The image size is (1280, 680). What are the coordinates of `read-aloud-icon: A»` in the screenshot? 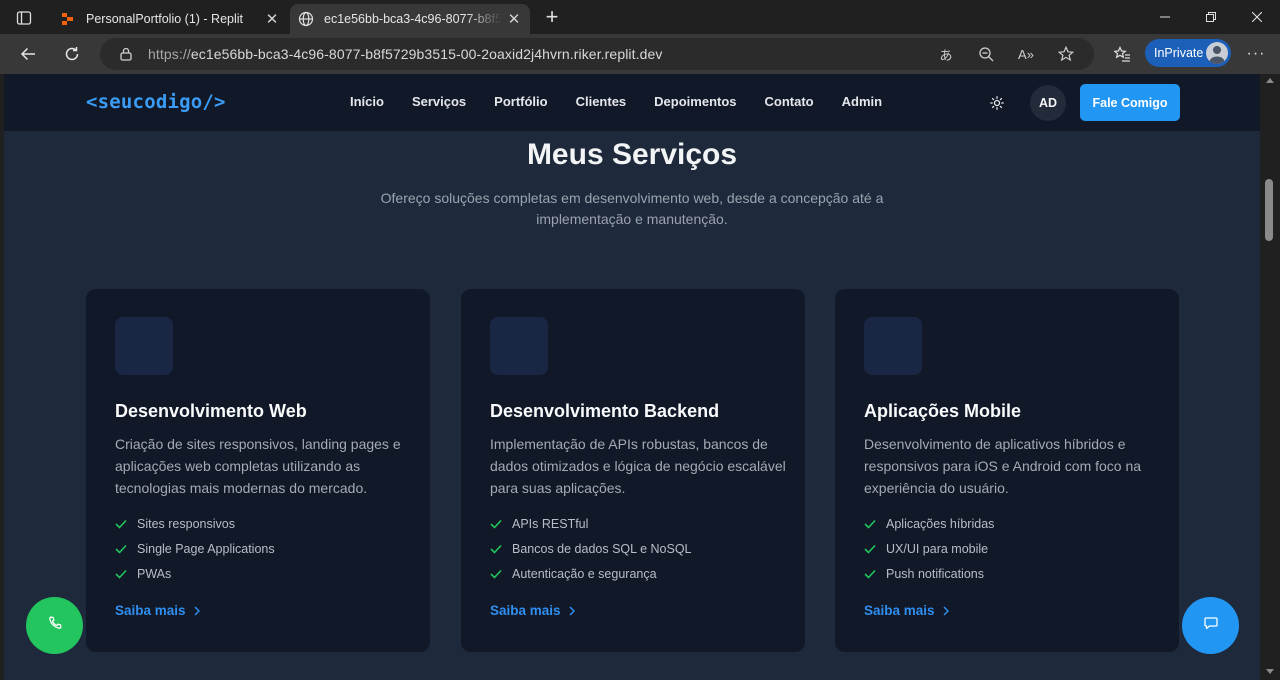 It's located at (1026, 54).